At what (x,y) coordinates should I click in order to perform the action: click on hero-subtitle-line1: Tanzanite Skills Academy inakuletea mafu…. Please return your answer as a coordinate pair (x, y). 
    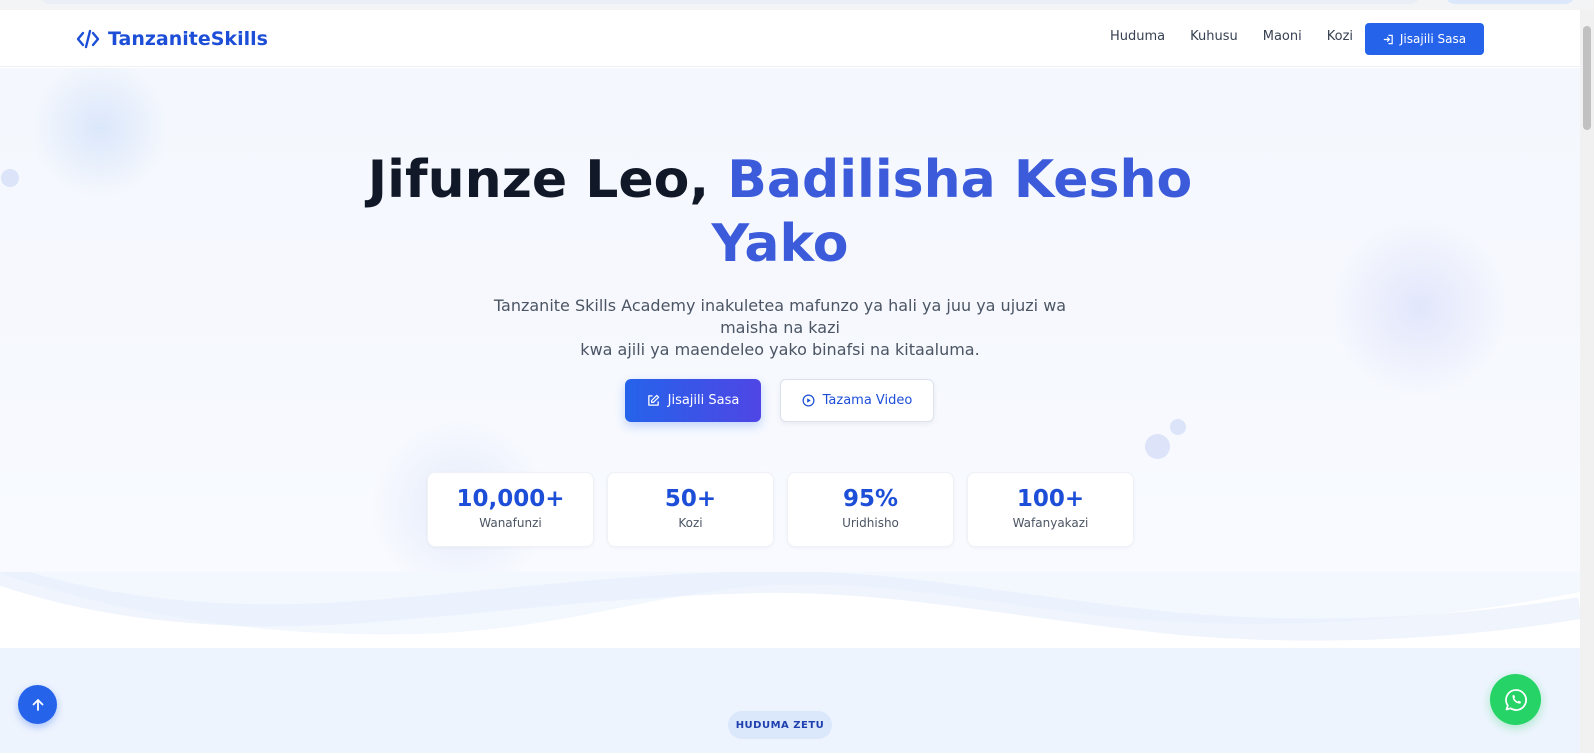
    Looking at the image, I should click on (780, 316).